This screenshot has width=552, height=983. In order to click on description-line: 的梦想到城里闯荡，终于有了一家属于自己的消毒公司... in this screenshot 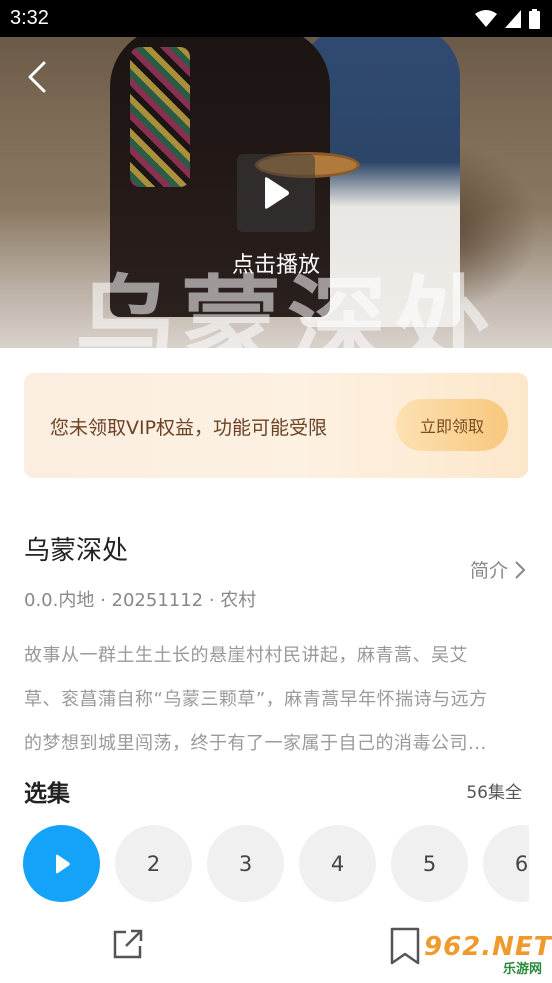, I will do `click(255, 743)`.